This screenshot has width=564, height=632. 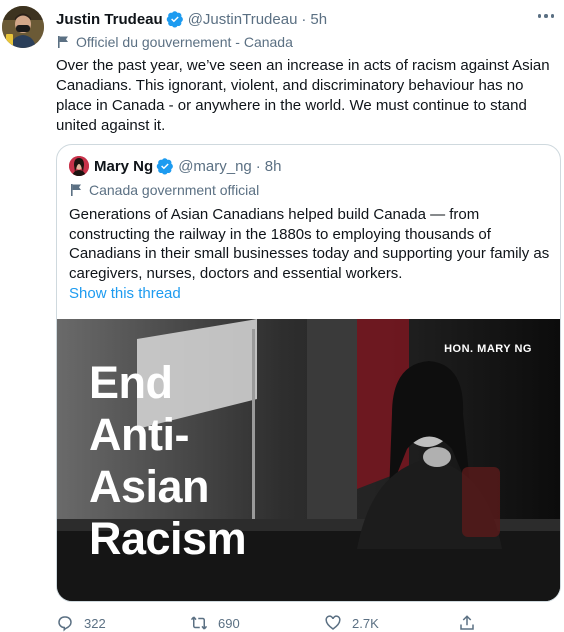 What do you see at coordinates (125, 293) in the screenshot?
I see `show-thread-link: Show this thread` at bounding box center [125, 293].